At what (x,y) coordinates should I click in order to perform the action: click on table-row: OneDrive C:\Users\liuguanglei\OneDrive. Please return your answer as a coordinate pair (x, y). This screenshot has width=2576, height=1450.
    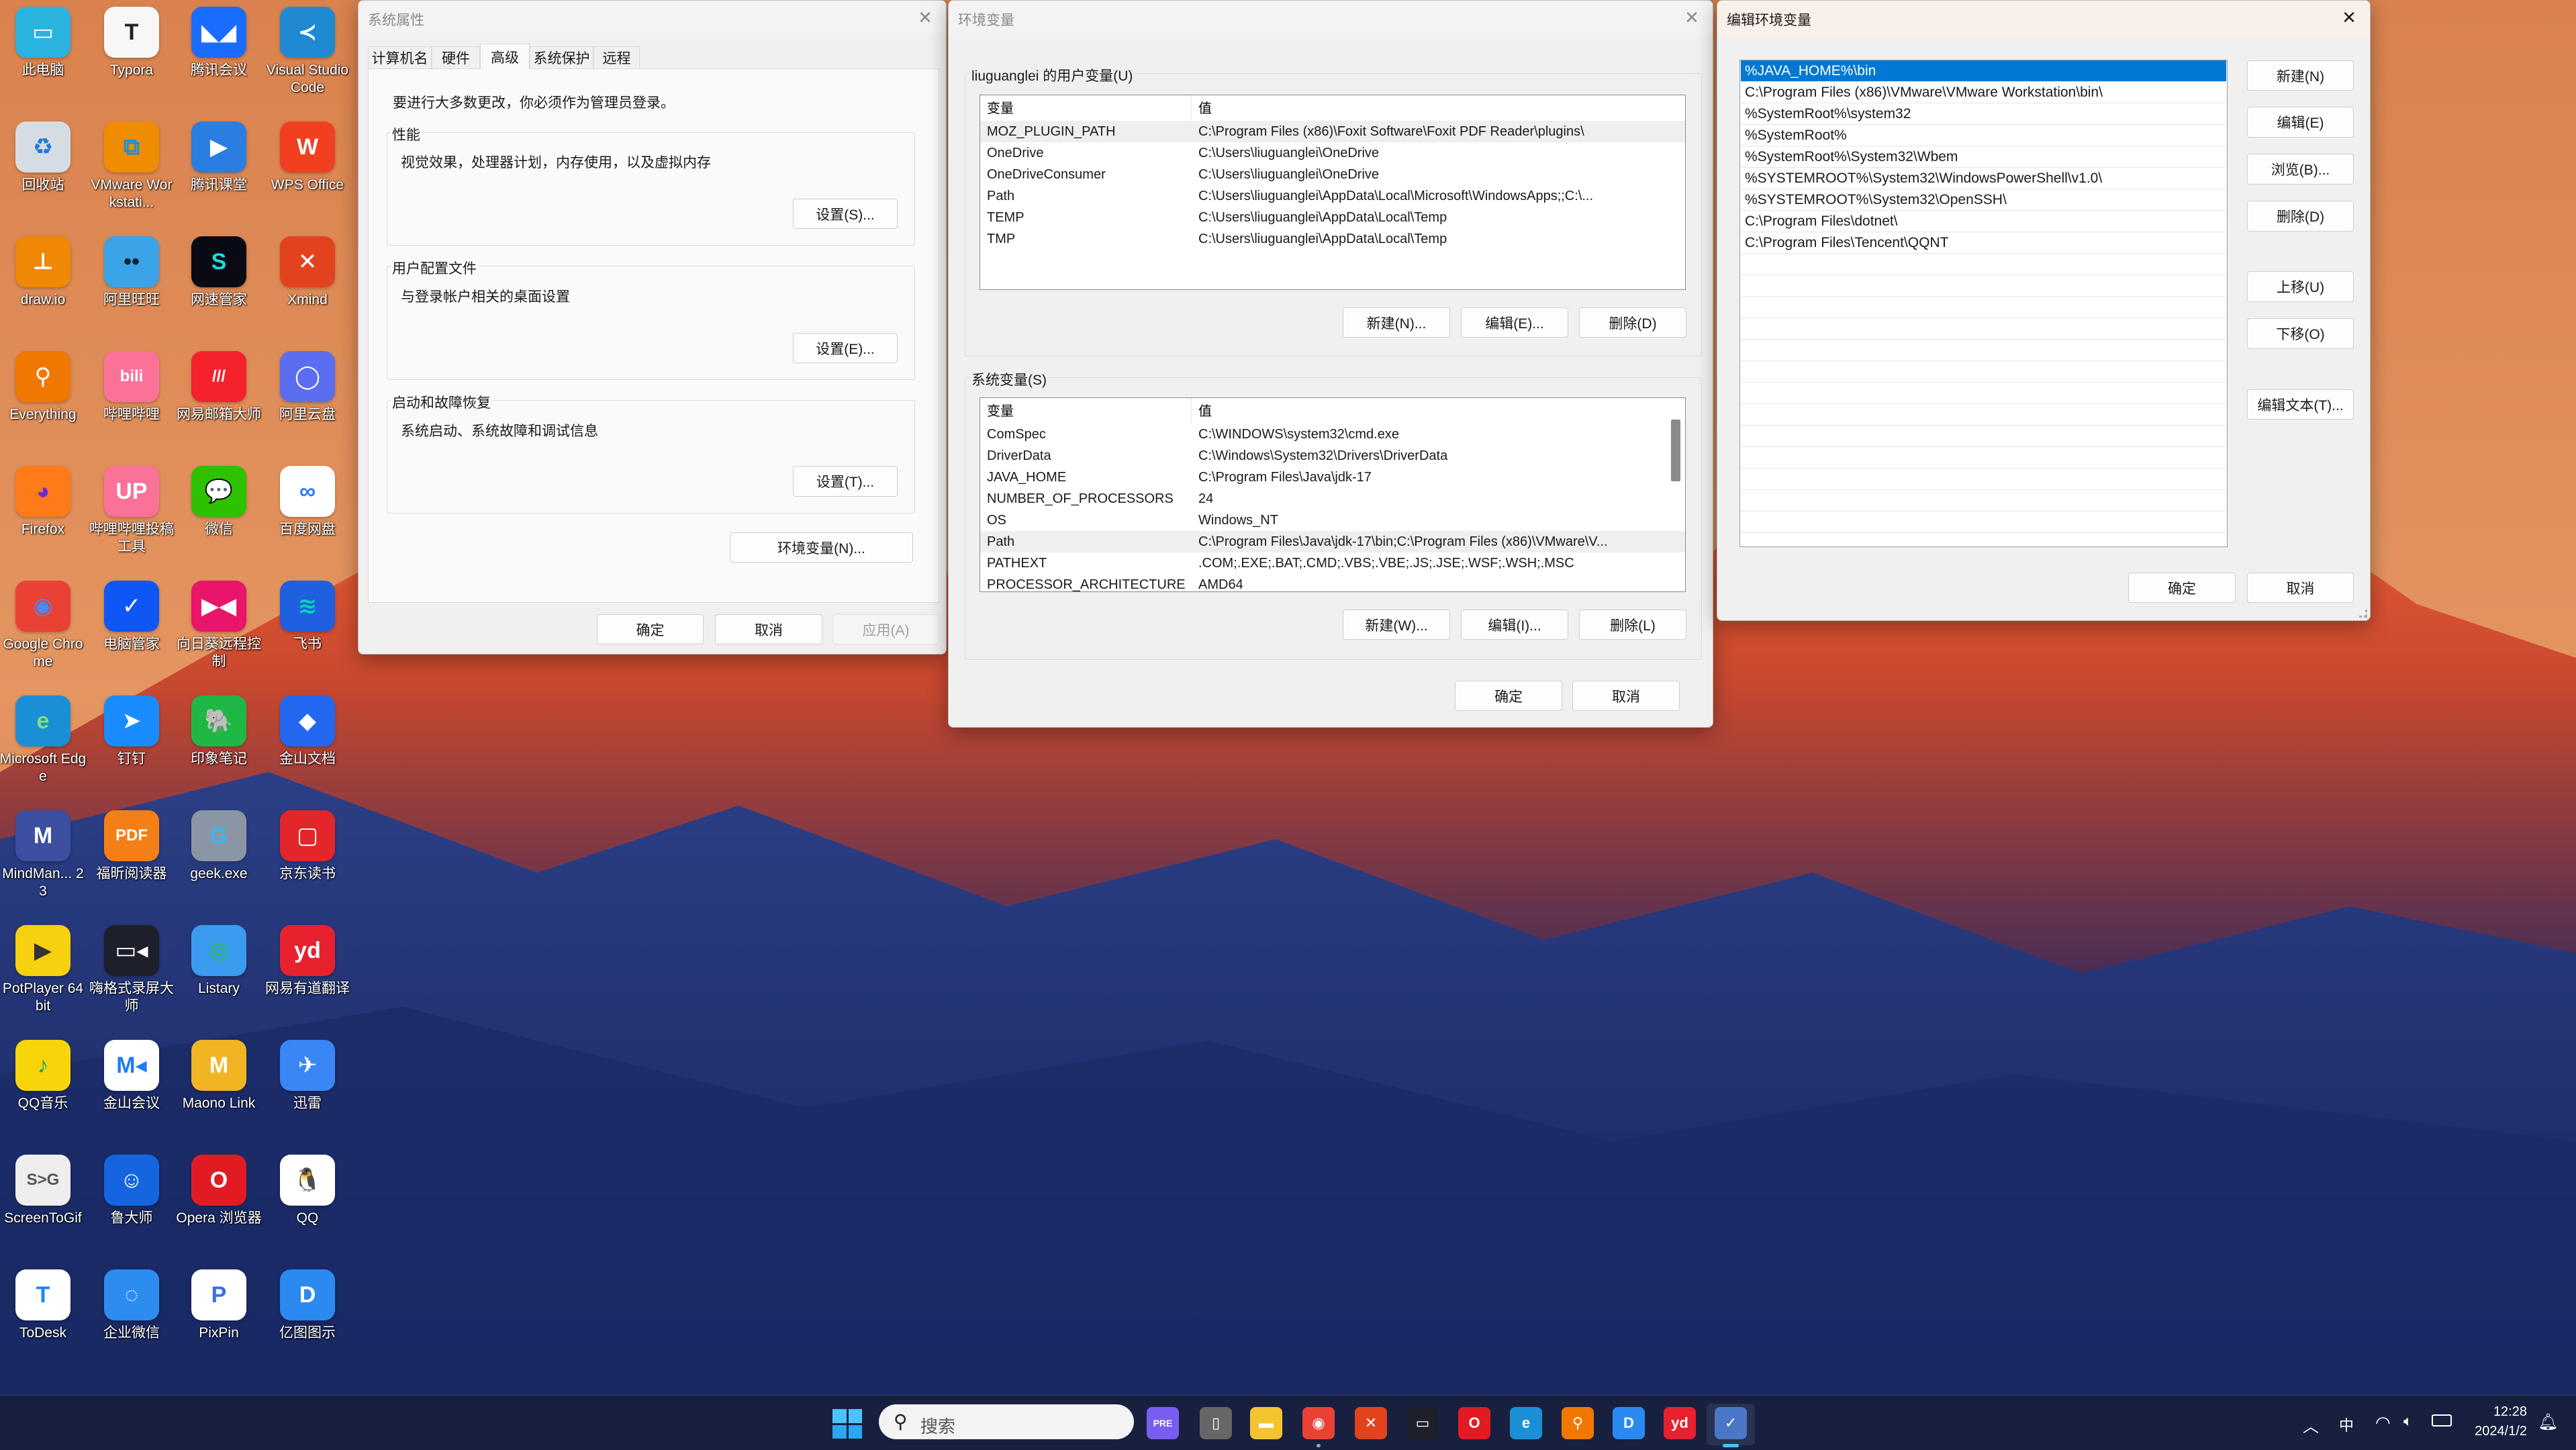
    Looking at the image, I should click on (1332, 153).